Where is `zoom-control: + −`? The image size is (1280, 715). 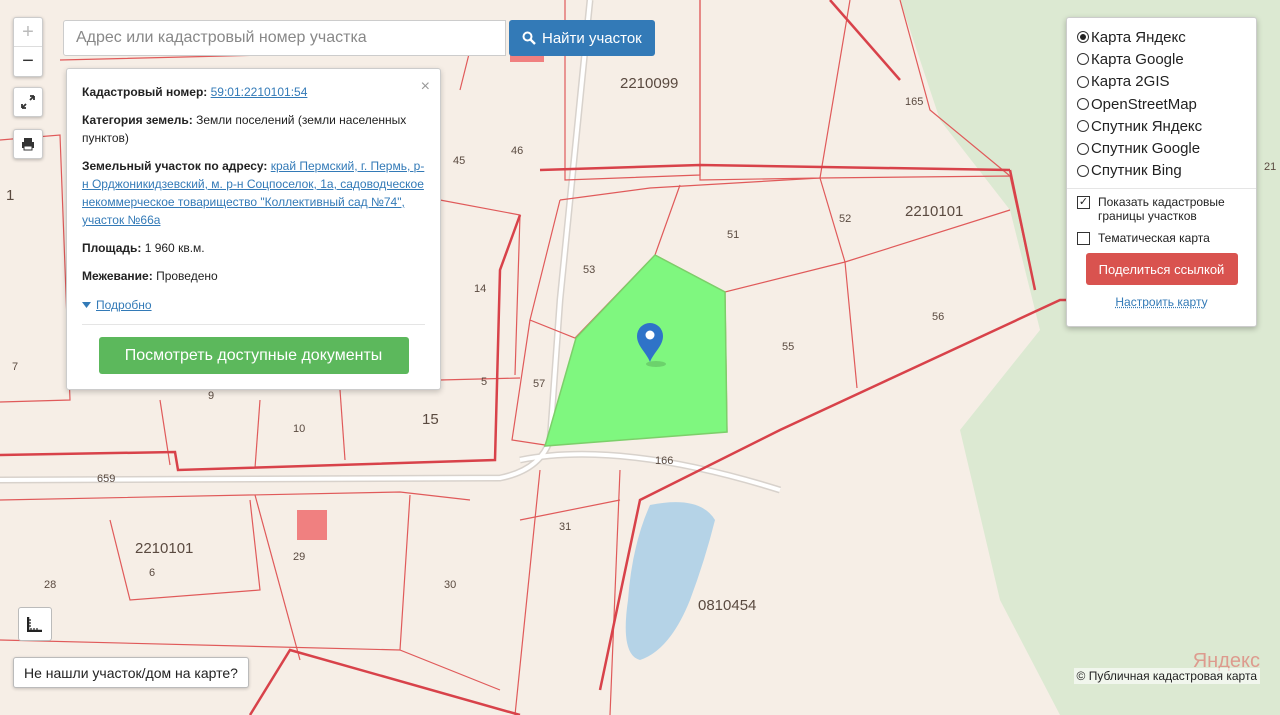
zoom-control: + − is located at coordinates (28, 47).